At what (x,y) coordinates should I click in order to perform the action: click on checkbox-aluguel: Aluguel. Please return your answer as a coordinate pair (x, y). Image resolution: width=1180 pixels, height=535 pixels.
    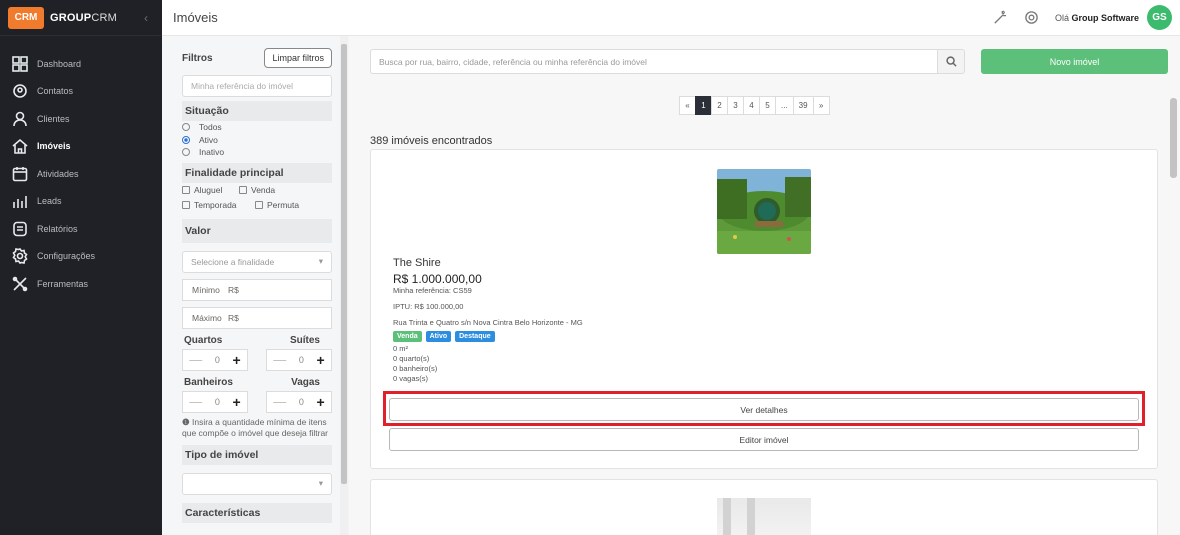
    Looking at the image, I should click on (210, 190).